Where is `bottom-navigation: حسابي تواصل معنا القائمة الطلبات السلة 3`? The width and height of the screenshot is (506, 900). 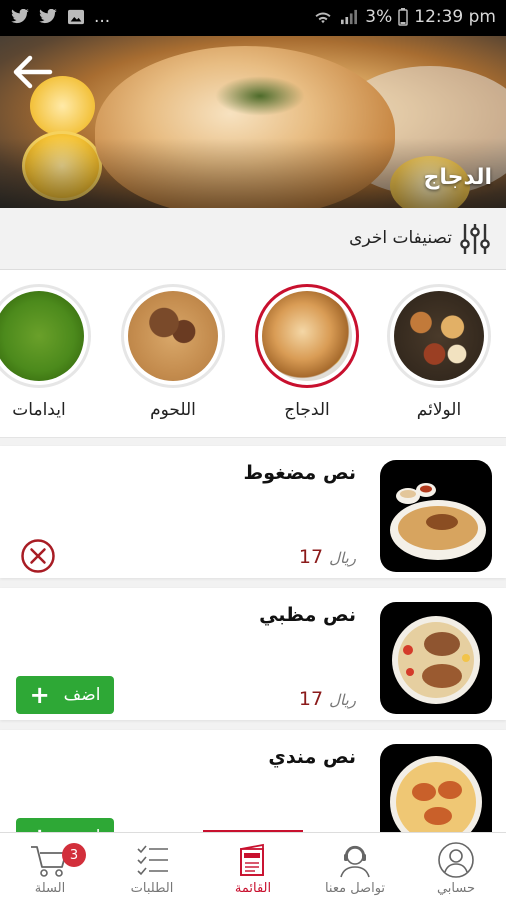 bottom-navigation: حسابي تواصل معنا القائمة الطلبات السلة 3 is located at coordinates (253, 866).